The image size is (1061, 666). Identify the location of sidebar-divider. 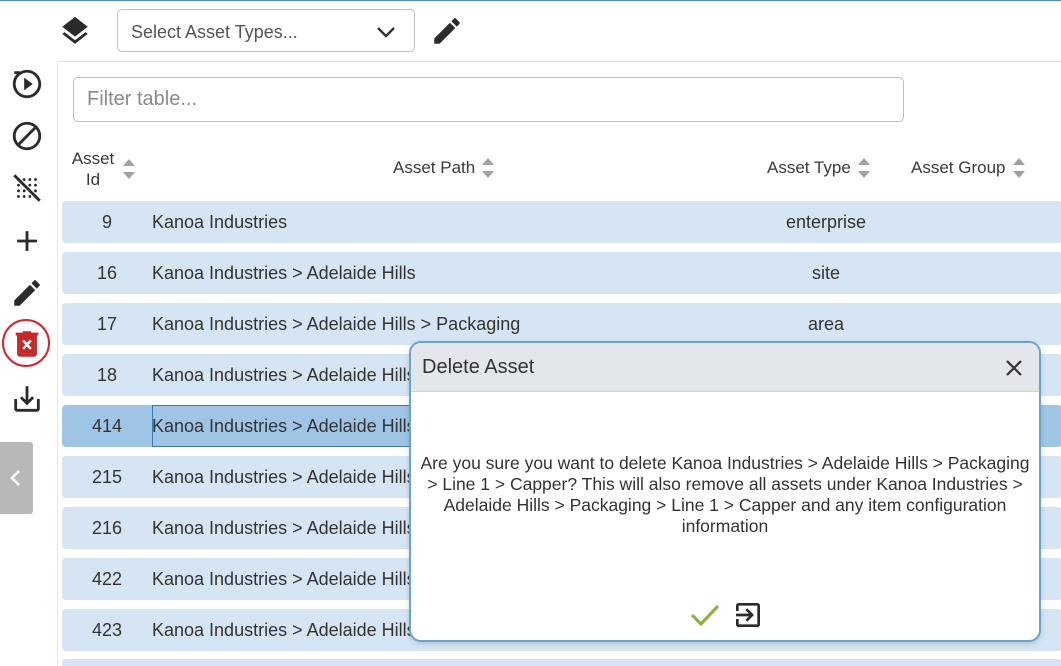
(57, 363).